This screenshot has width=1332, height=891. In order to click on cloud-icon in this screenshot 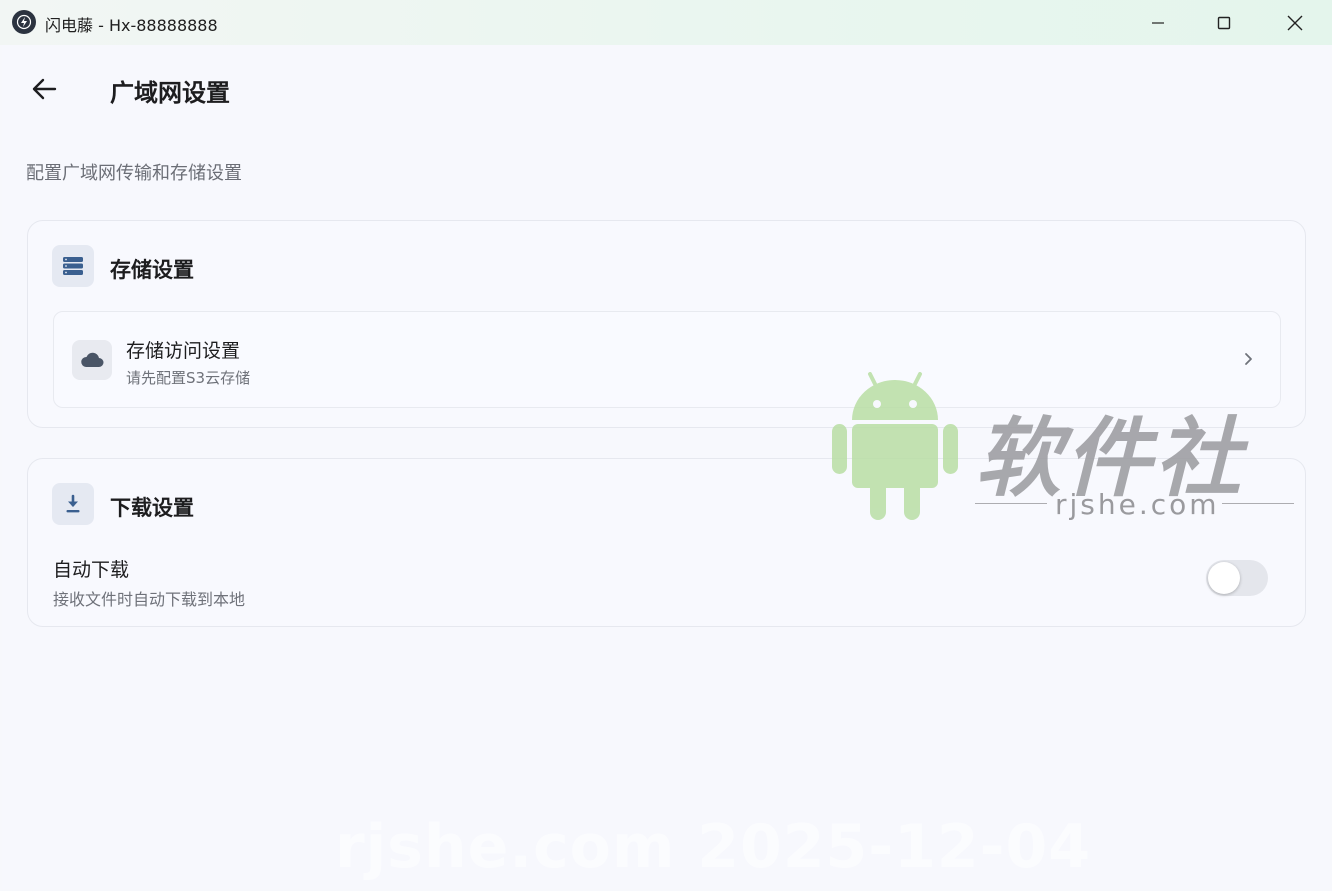, I will do `click(92, 360)`.